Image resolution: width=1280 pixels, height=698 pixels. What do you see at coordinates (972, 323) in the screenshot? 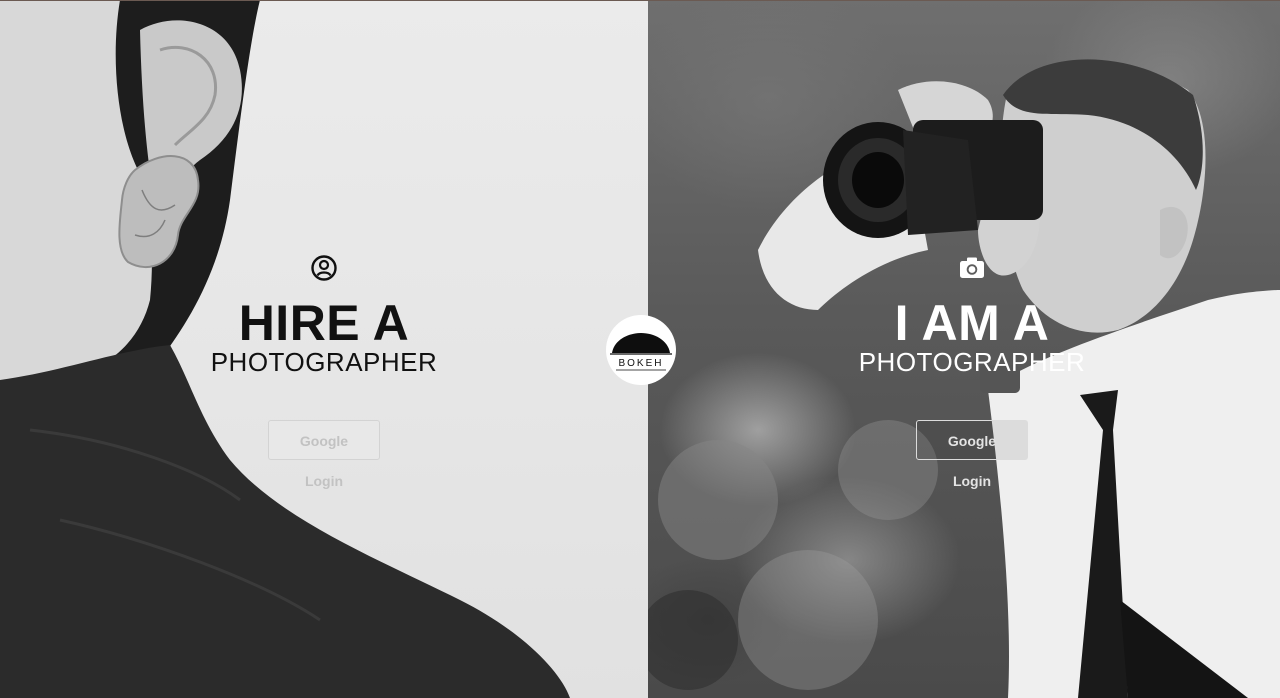
I see `photographer-title: I AM A` at bounding box center [972, 323].